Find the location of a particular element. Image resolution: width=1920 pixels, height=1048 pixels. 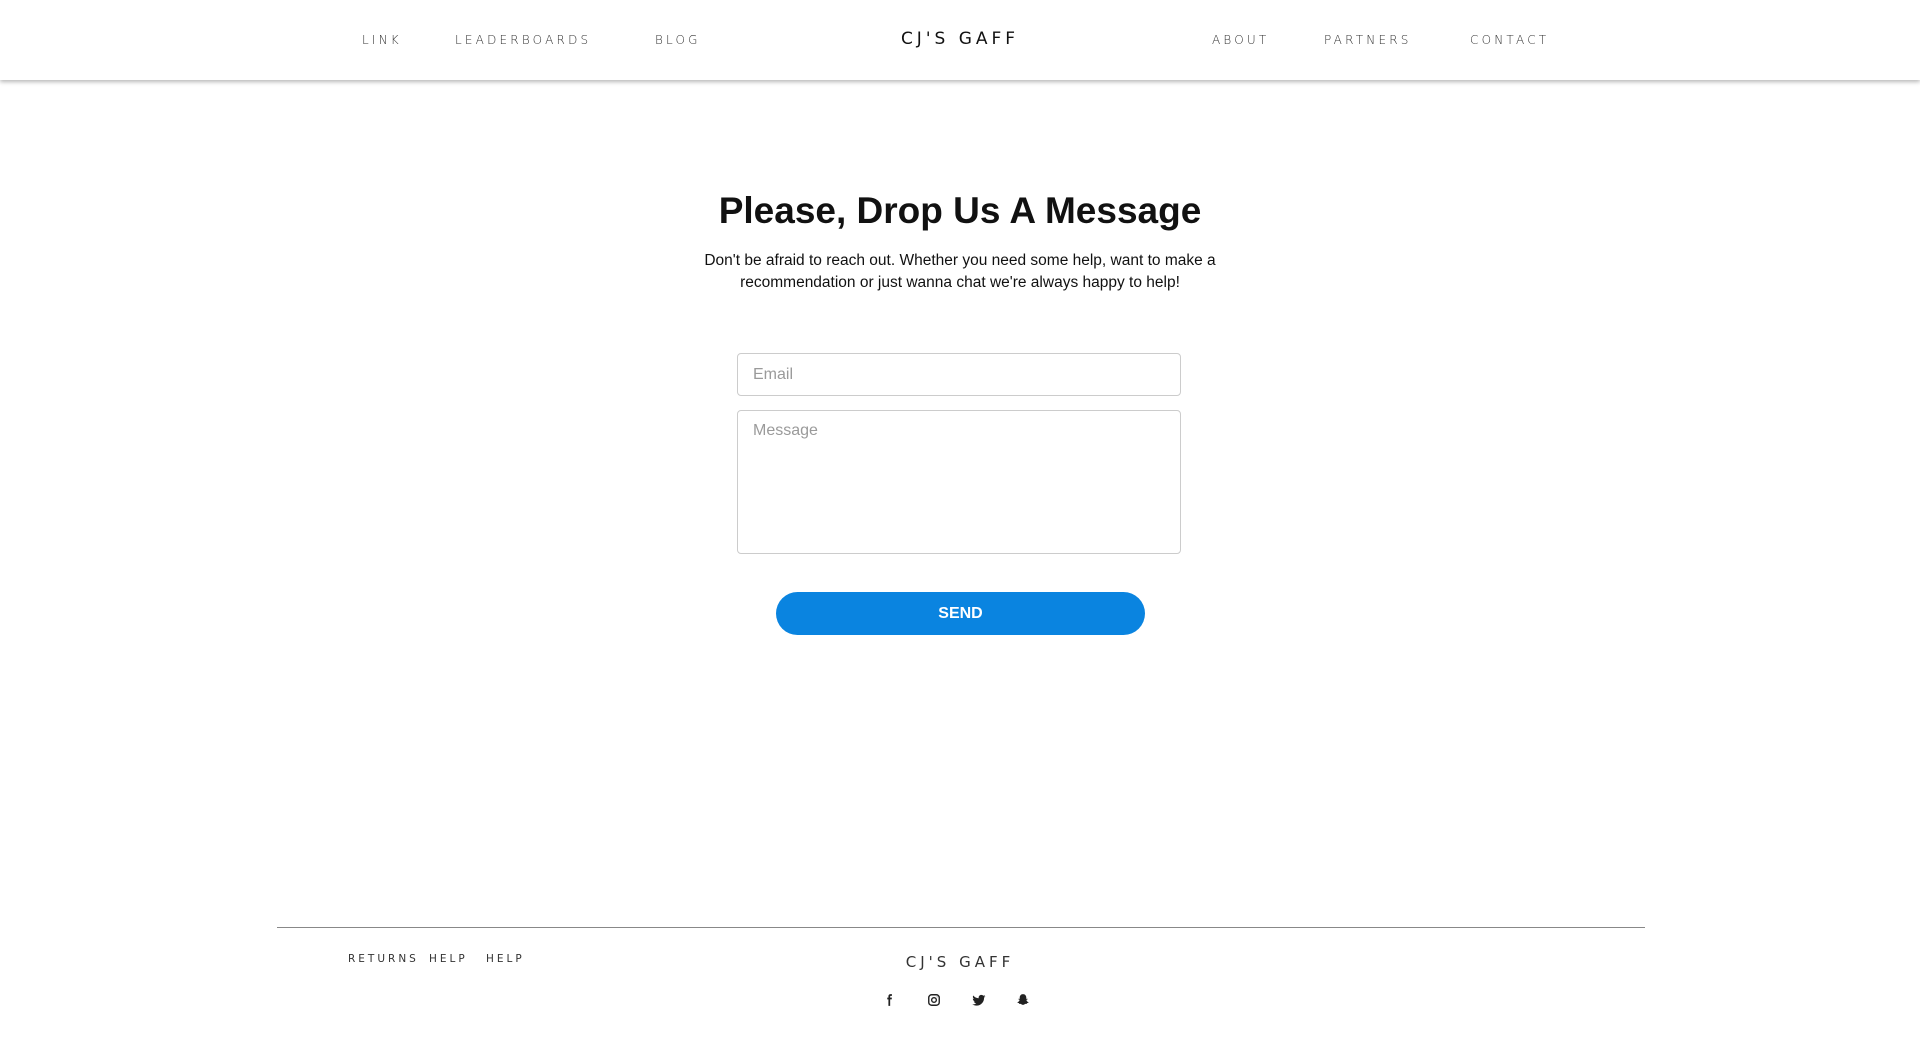

email-field is located at coordinates (959, 374).